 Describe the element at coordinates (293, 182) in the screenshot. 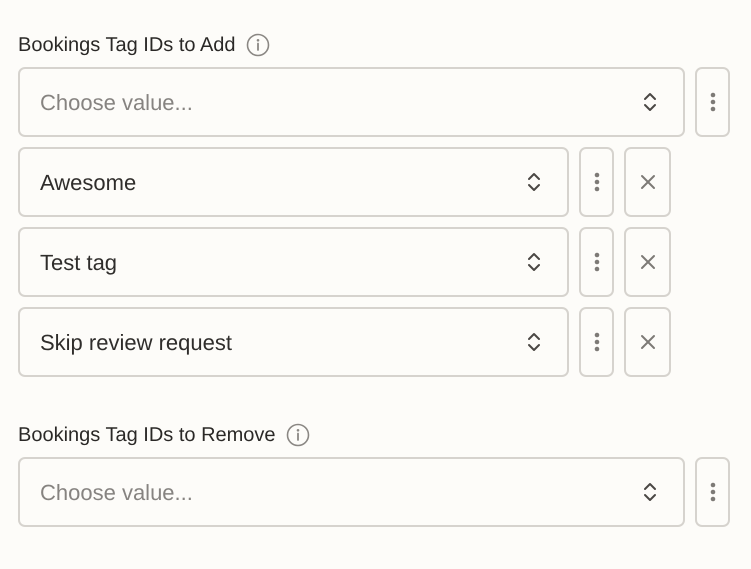

I see `value-select: Awesome` at that location.